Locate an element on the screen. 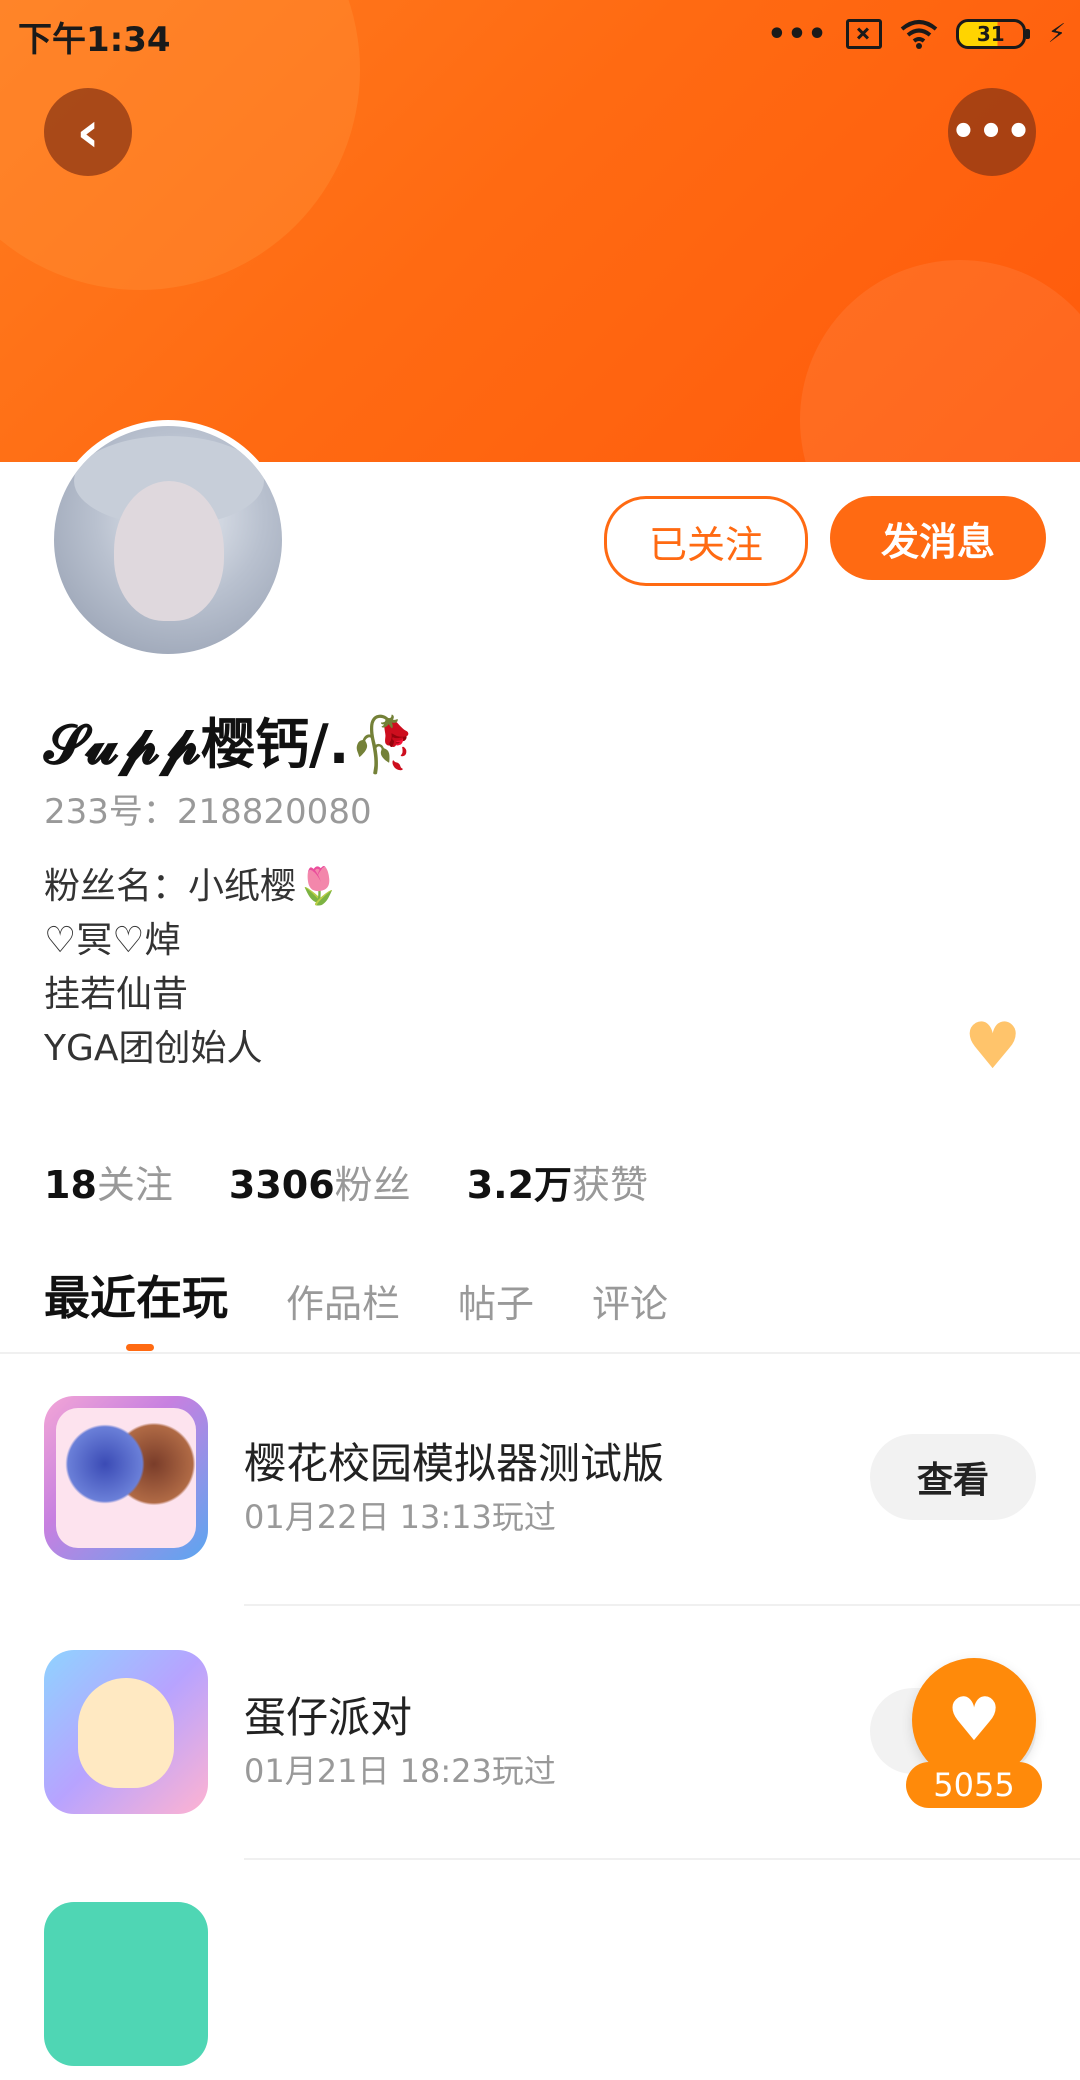  active-tab-indicator is located at coordinates (140, 1347).